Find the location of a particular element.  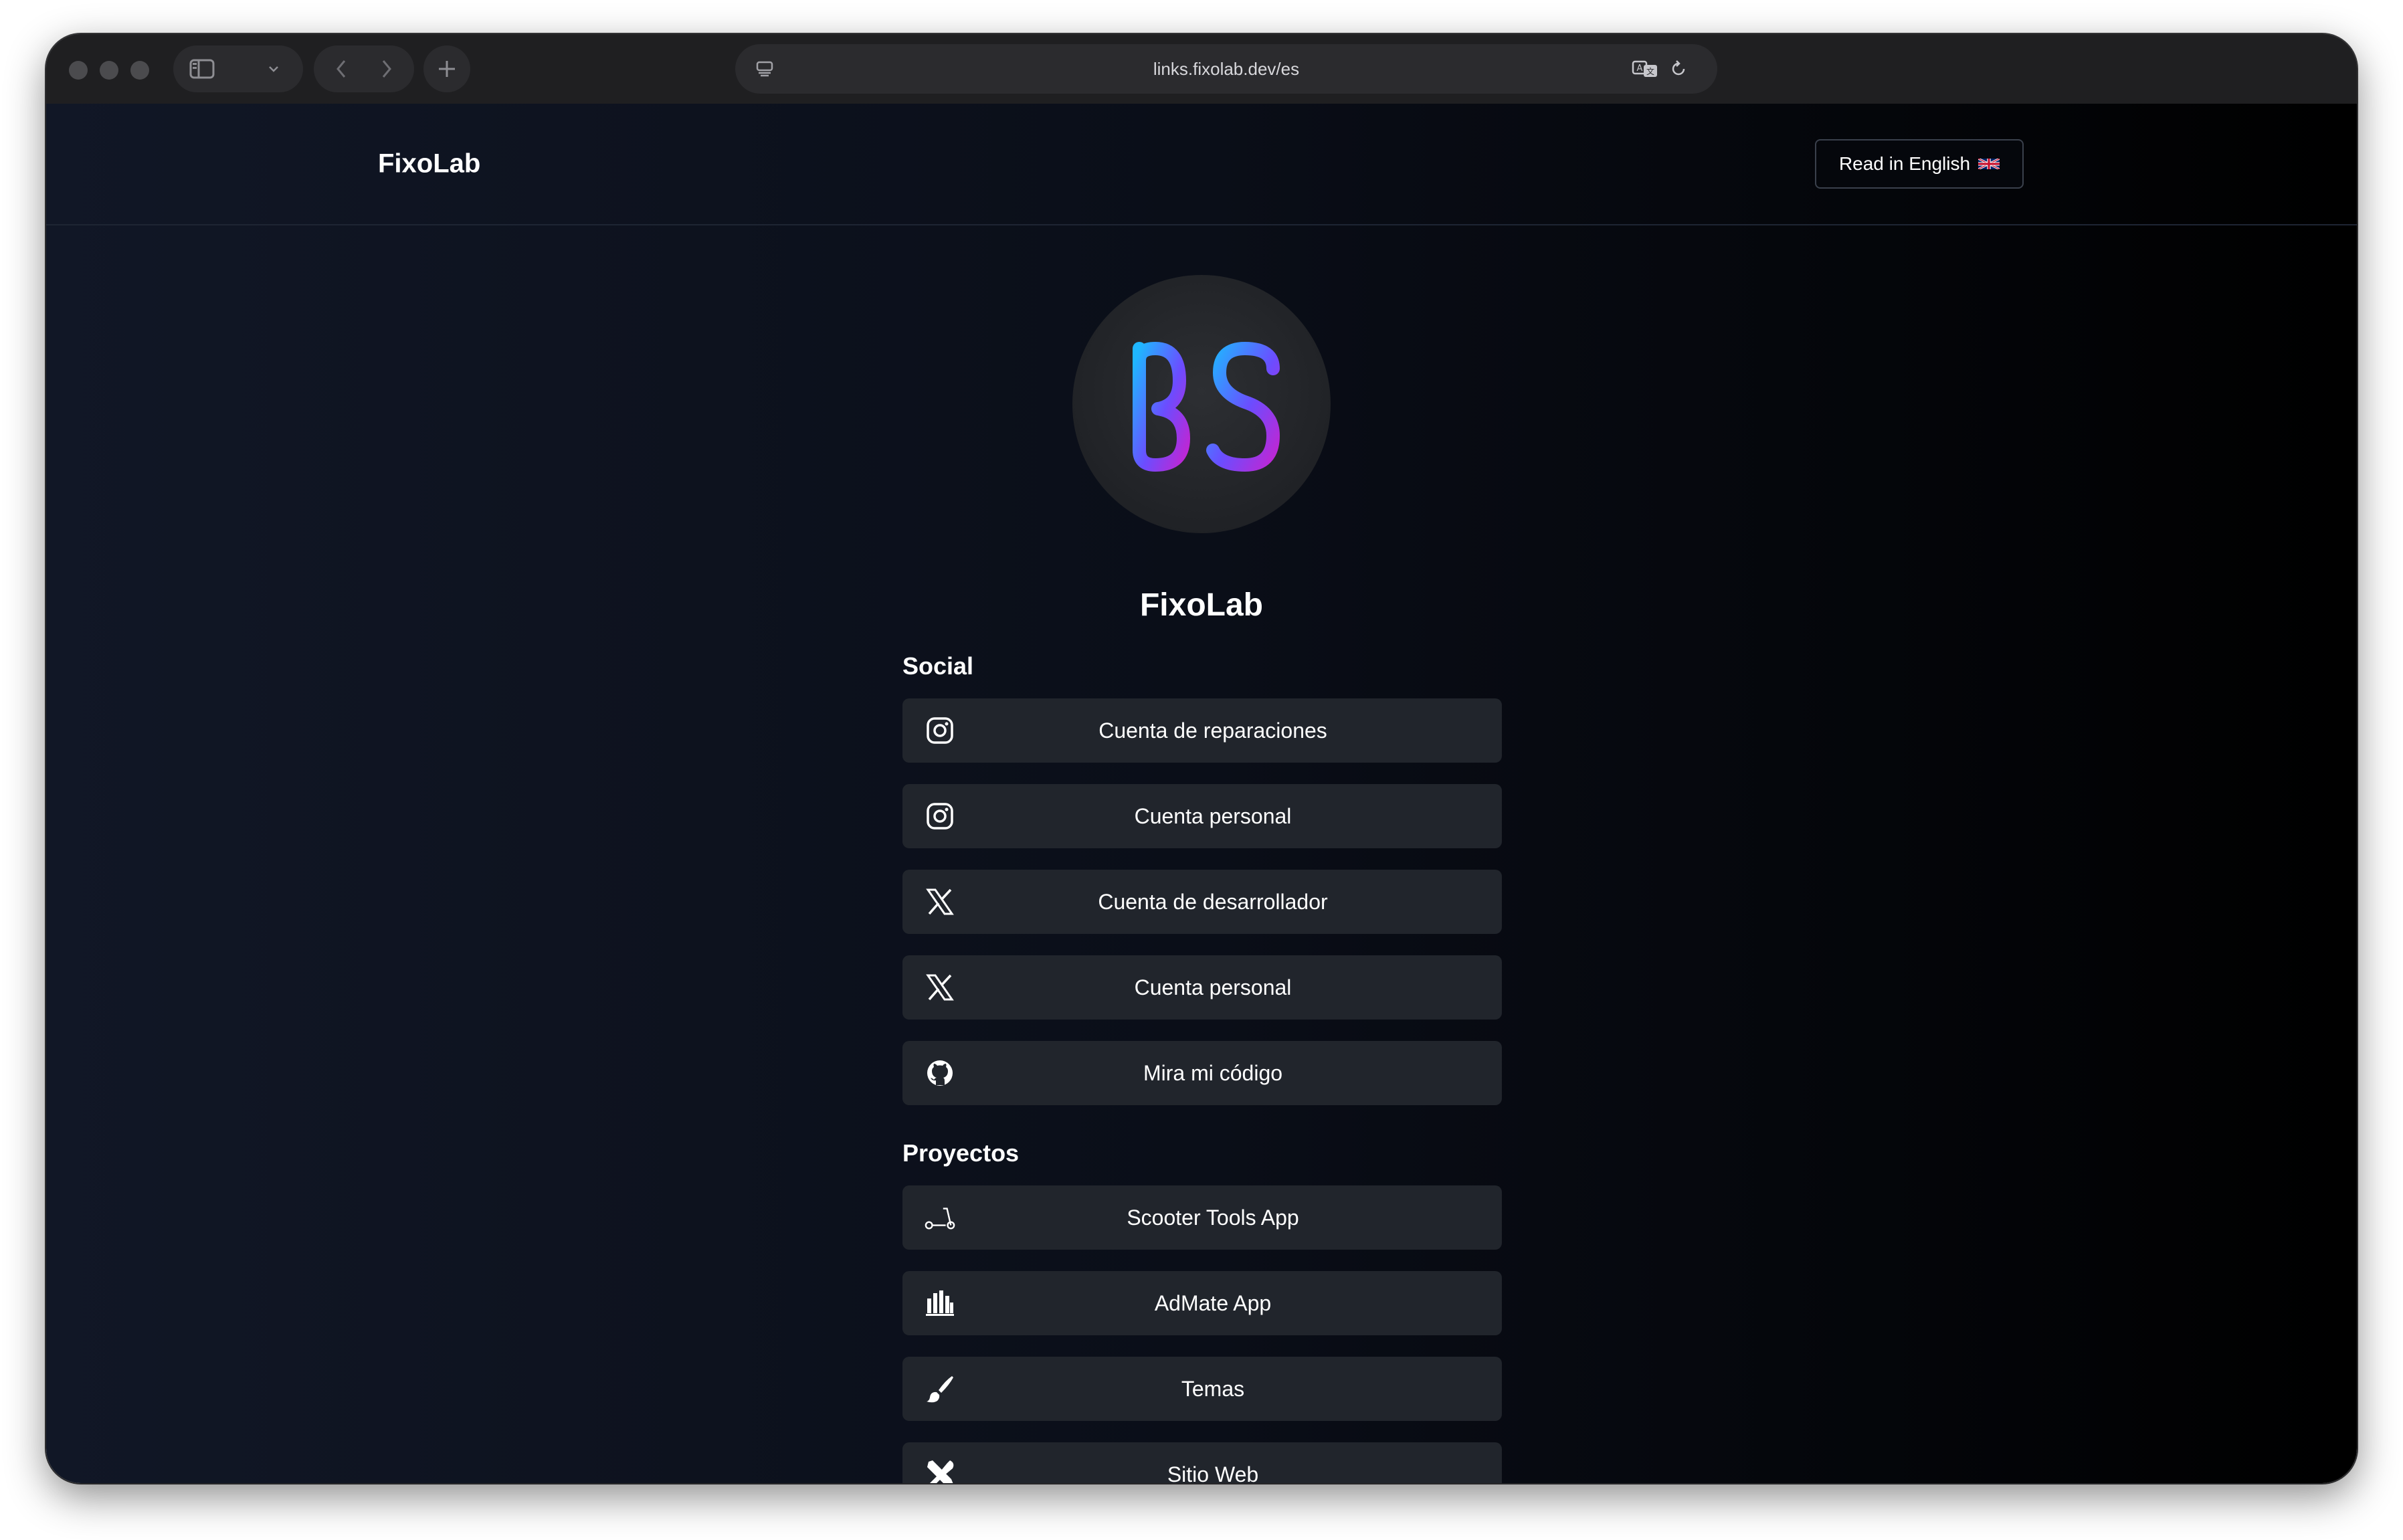

svg-text: 文 is located at coordinates (1650, 71).